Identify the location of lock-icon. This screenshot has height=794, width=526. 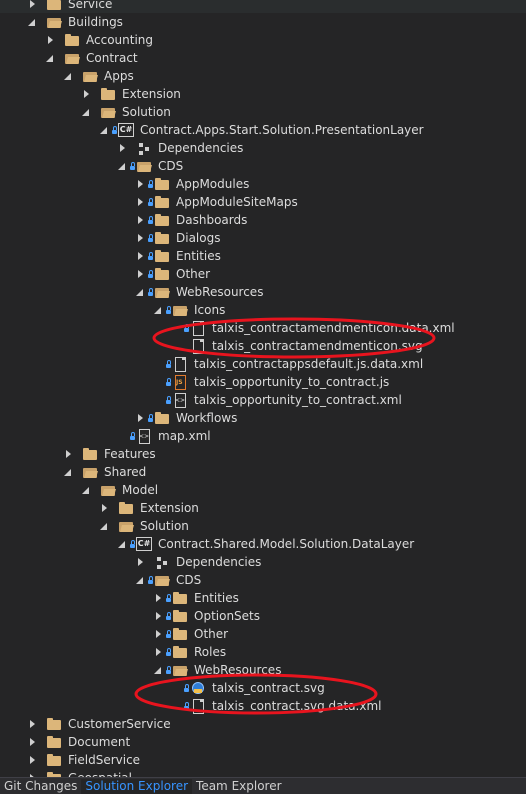
(168, 634).